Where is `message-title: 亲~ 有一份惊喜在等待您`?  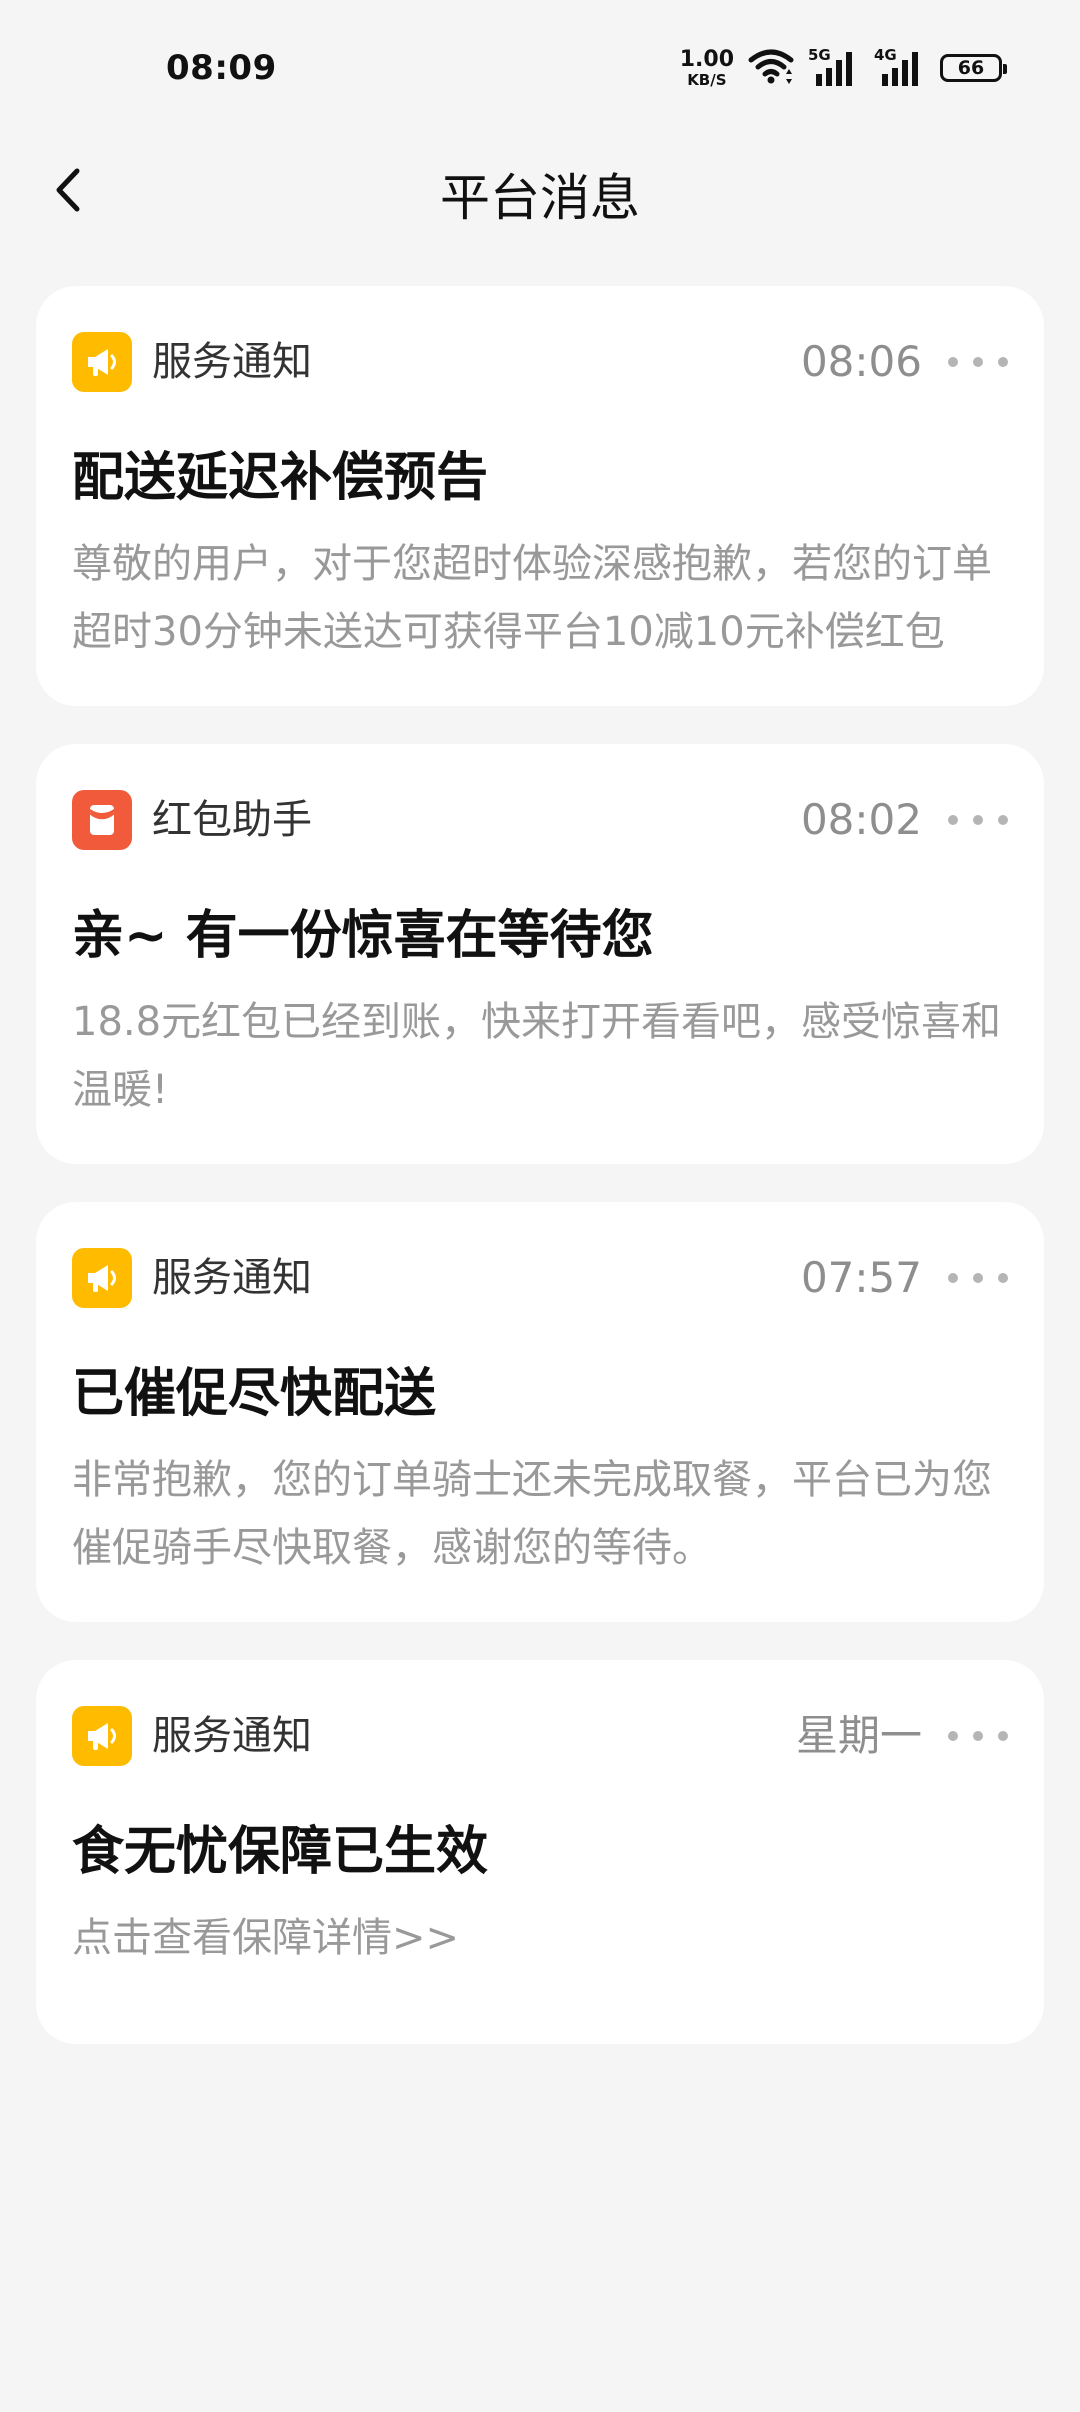
message-title: 亲~ 有一份惊喜在等待您 is located at coordinates (363, 936).